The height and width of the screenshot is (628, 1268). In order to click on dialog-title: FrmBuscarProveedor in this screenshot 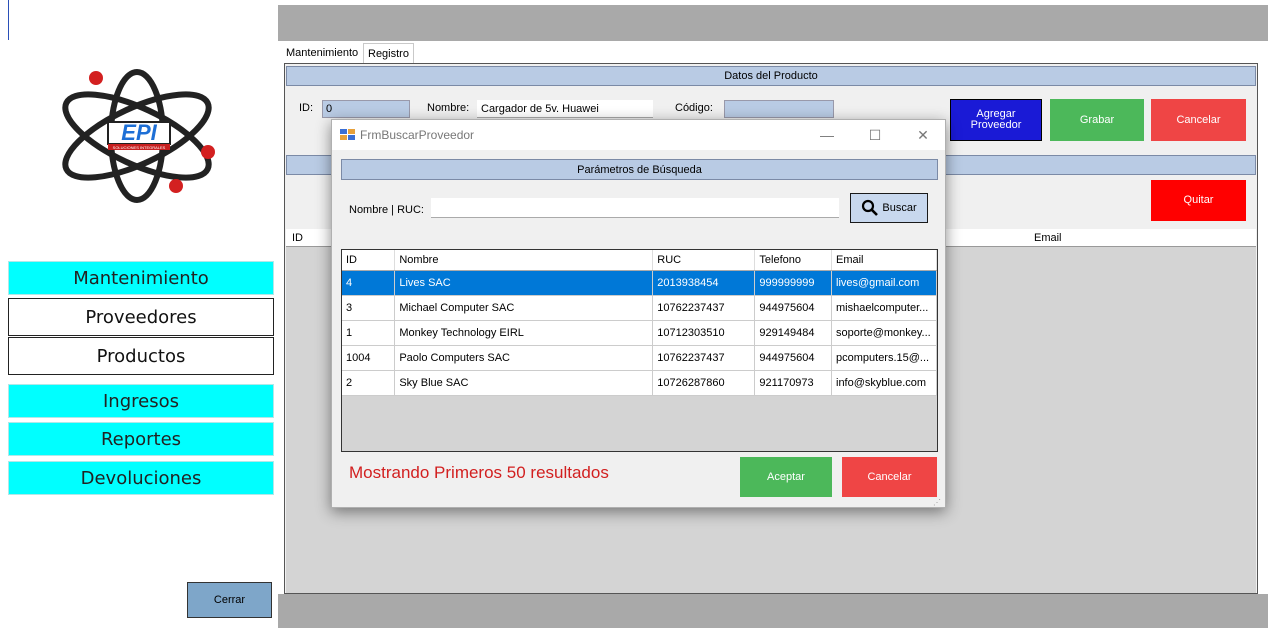, I will do `click(417, 135)`.